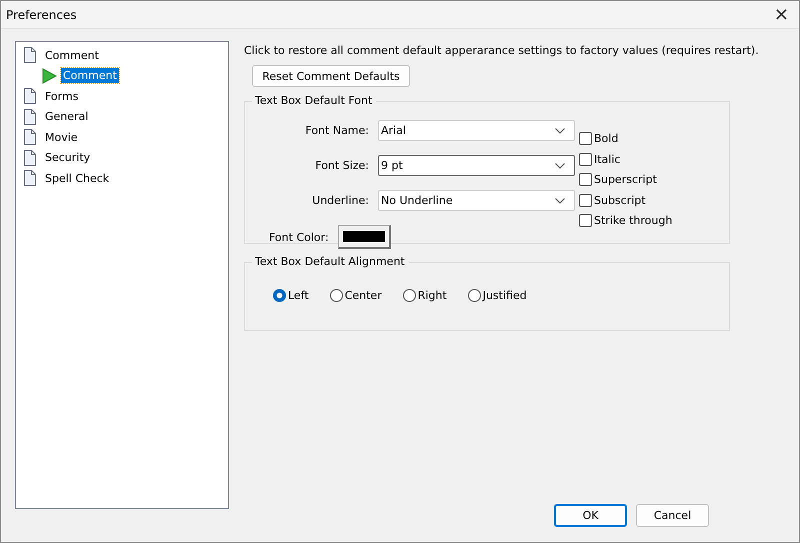 Image resolution: width=800 pixels, height=543 pixels. Describe the element at coordinates (363, 295) in the screenshot. I see `radio-label: Center` at that location.